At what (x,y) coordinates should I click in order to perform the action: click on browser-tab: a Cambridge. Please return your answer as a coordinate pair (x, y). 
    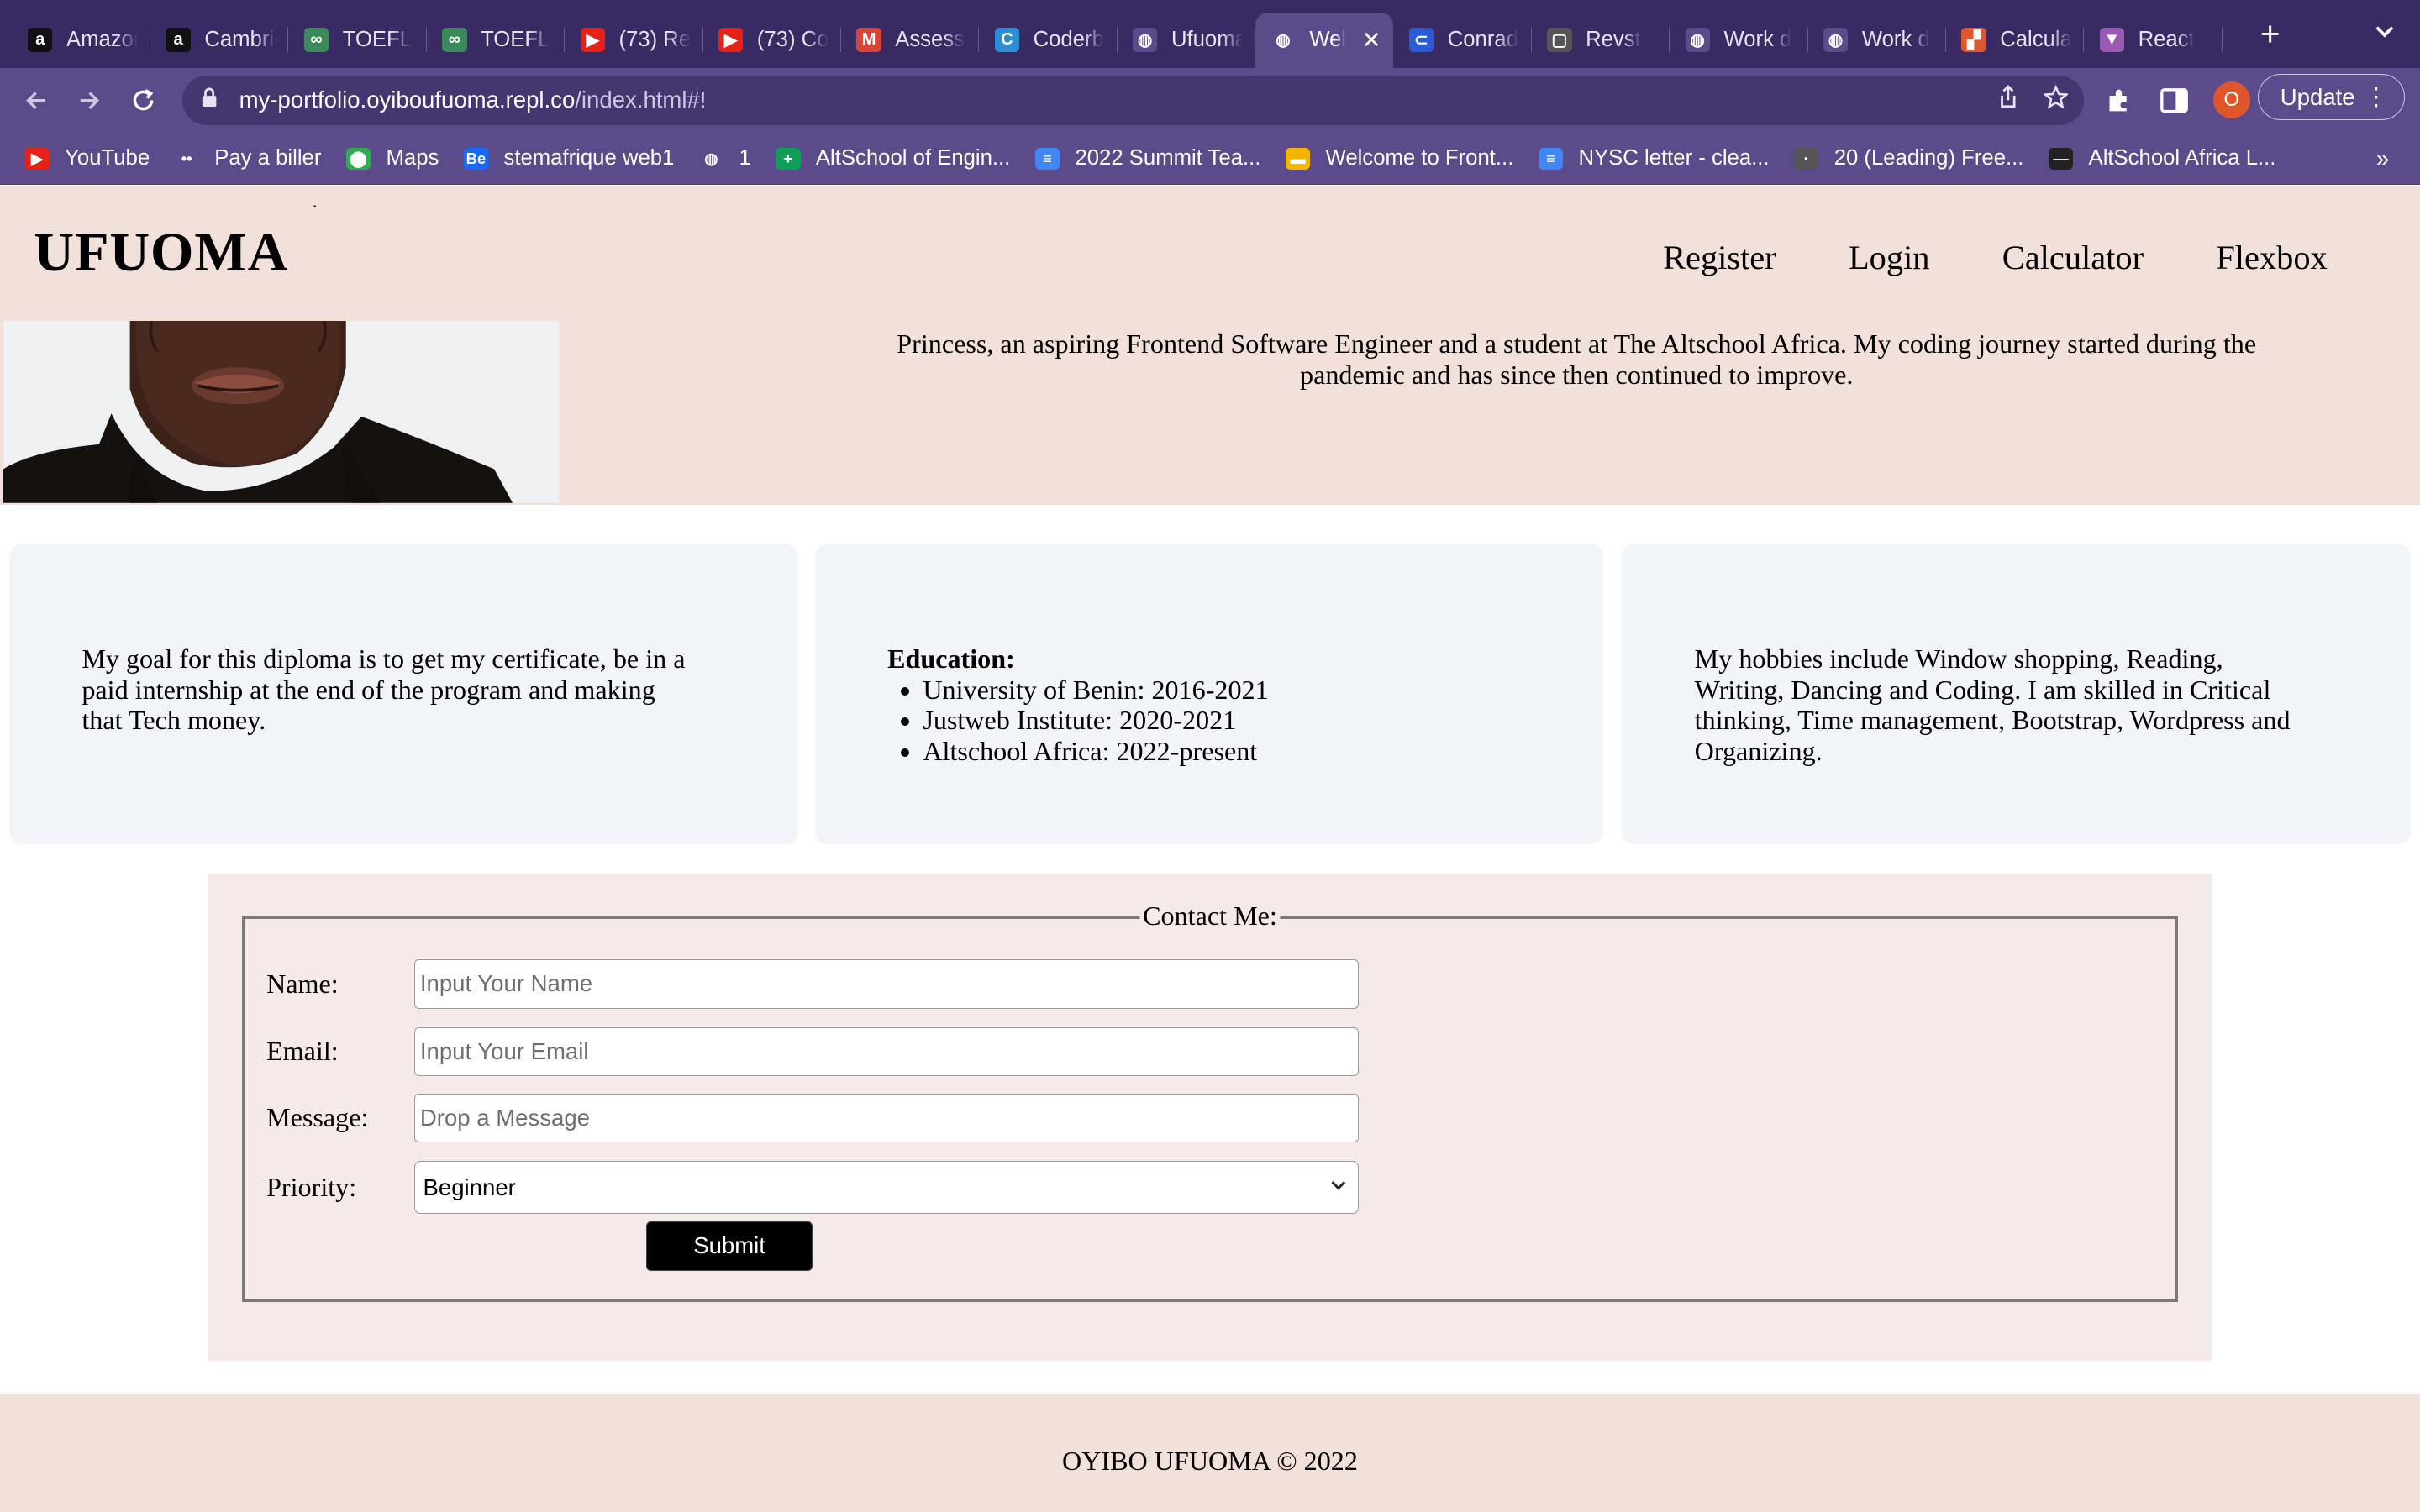
    Looking at the image, I should click on (219, 40).